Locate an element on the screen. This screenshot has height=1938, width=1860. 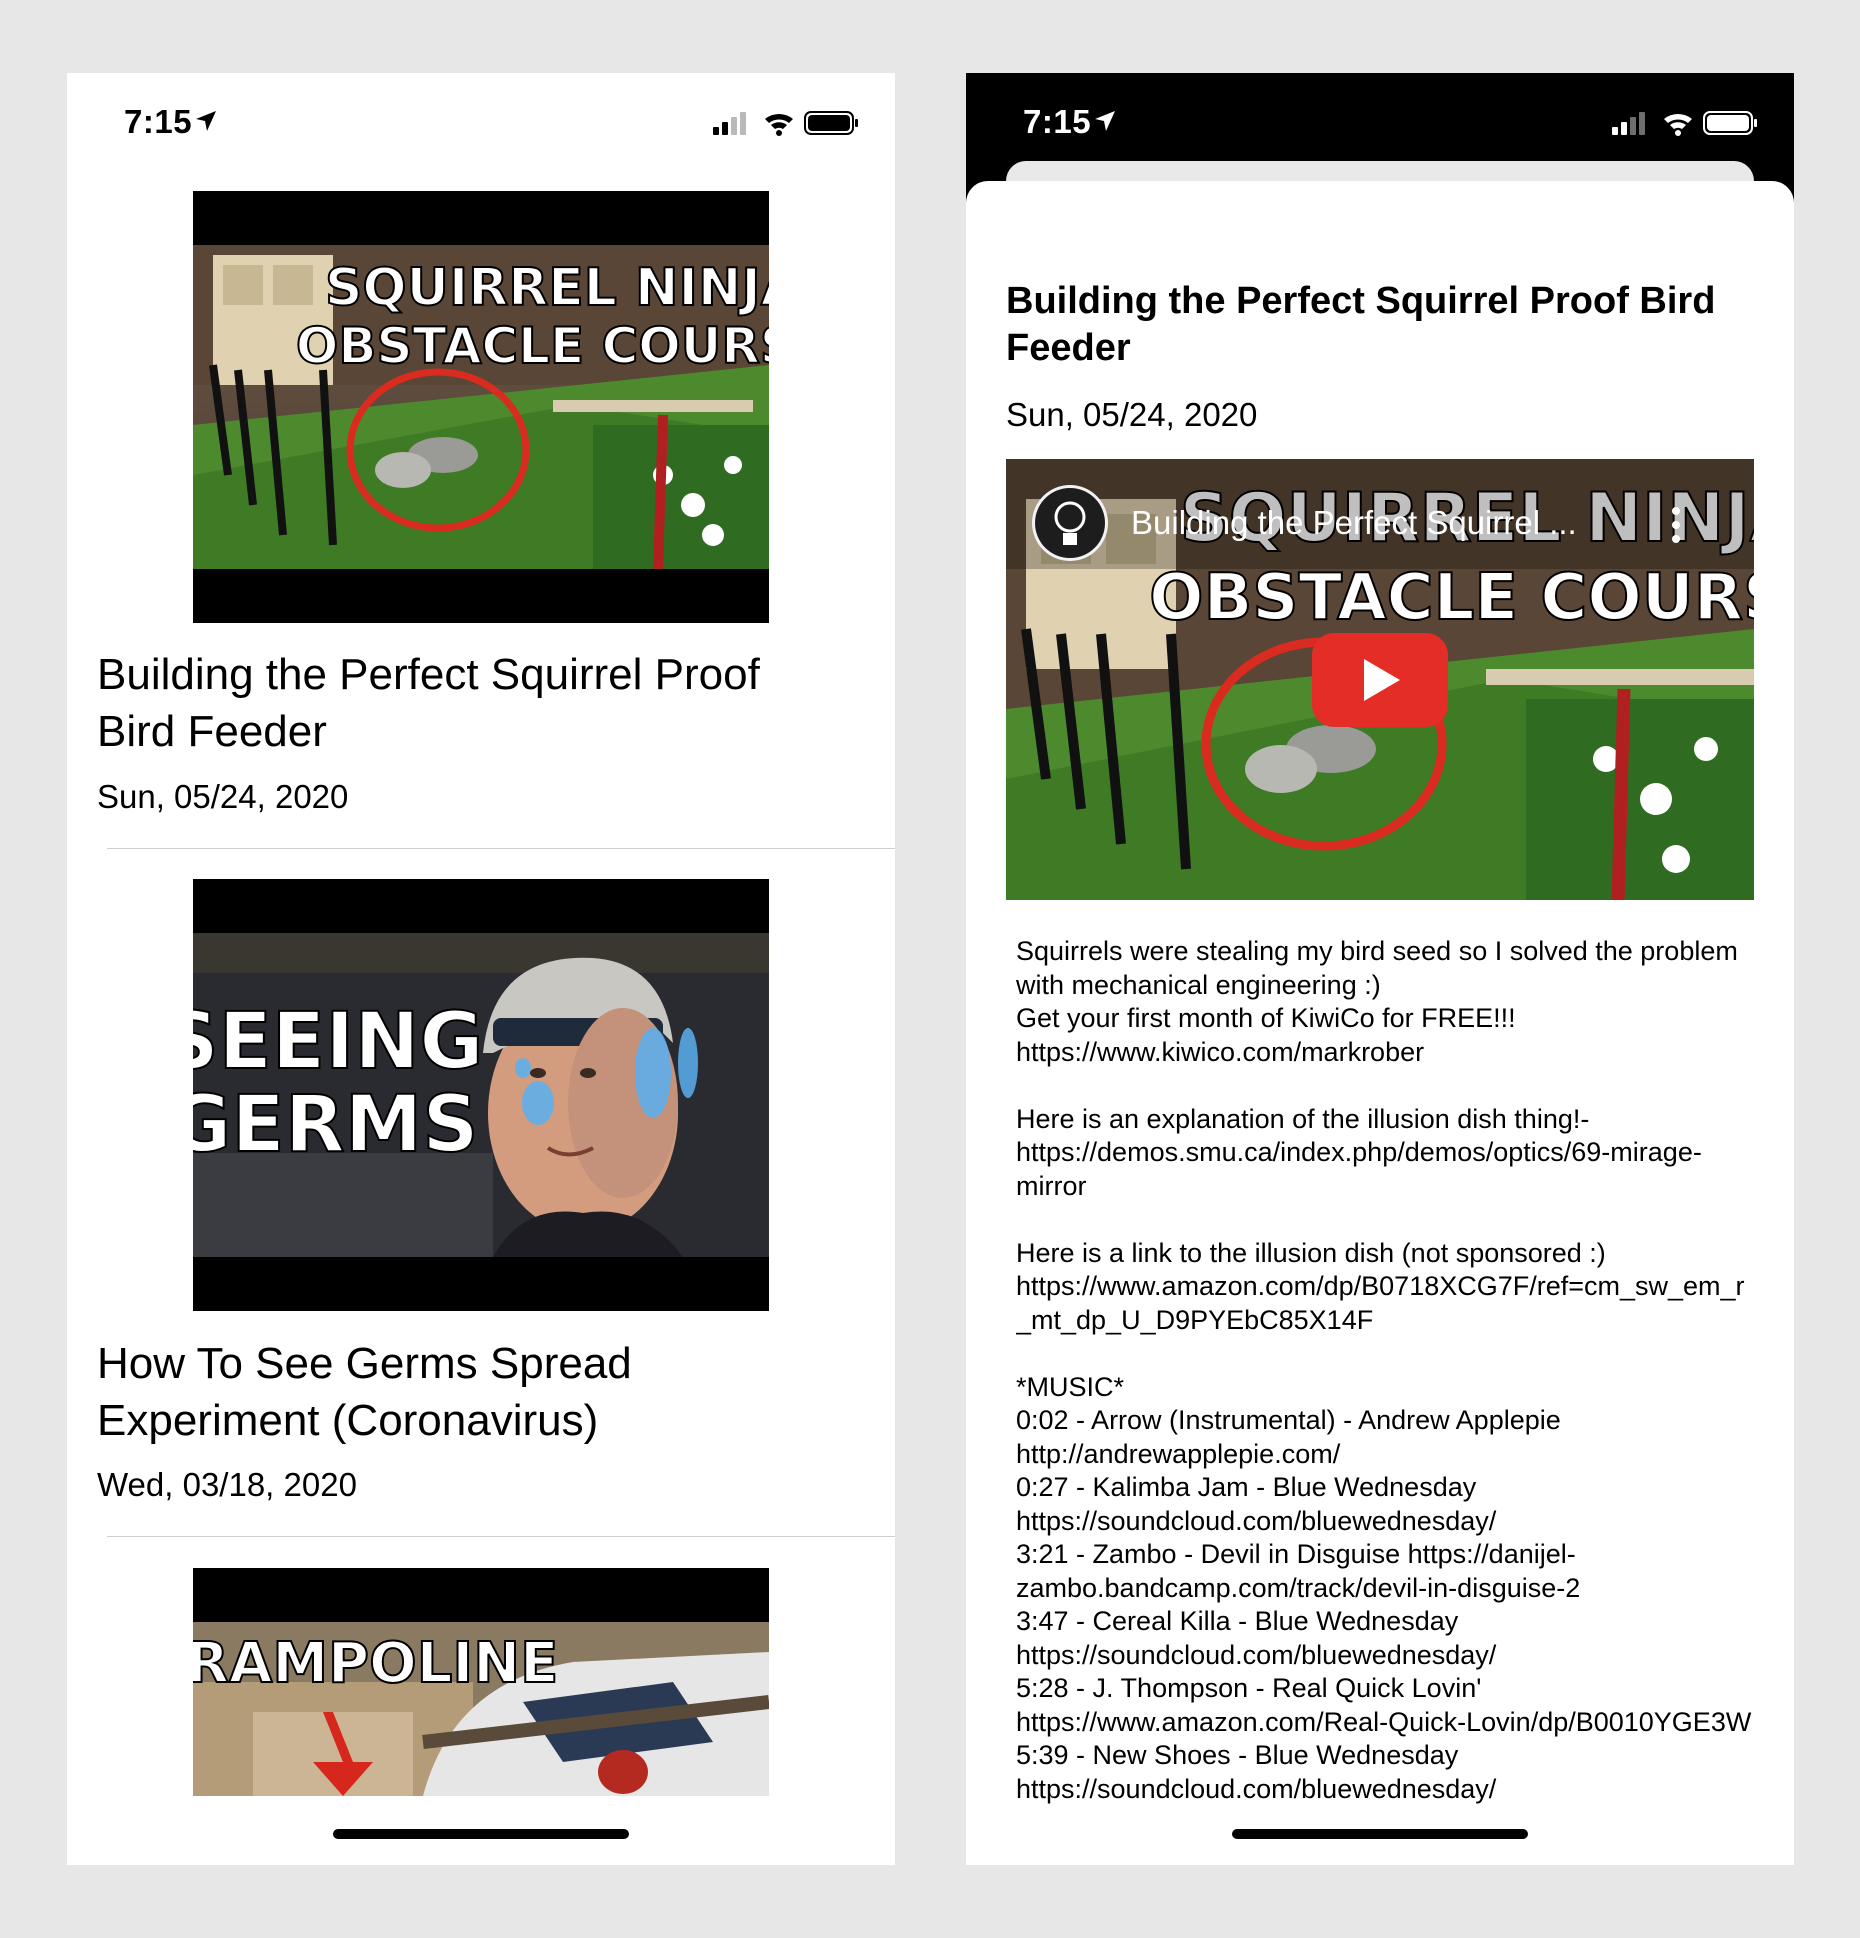
play-icon is located at coordinates (1380, 680).